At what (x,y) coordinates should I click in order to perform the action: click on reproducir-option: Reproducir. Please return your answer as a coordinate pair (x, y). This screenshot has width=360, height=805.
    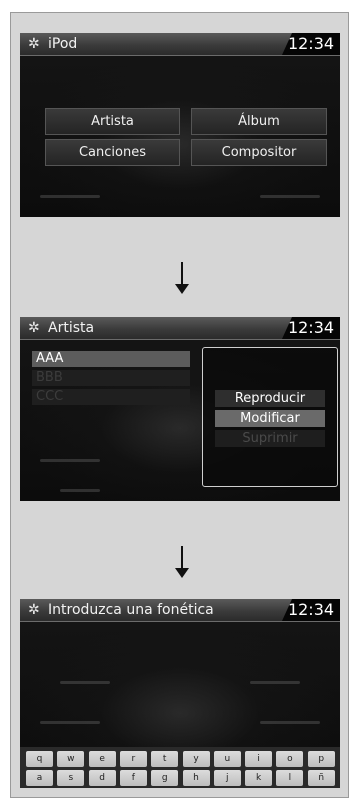
    Looking at the image, I should click on (270, 398).